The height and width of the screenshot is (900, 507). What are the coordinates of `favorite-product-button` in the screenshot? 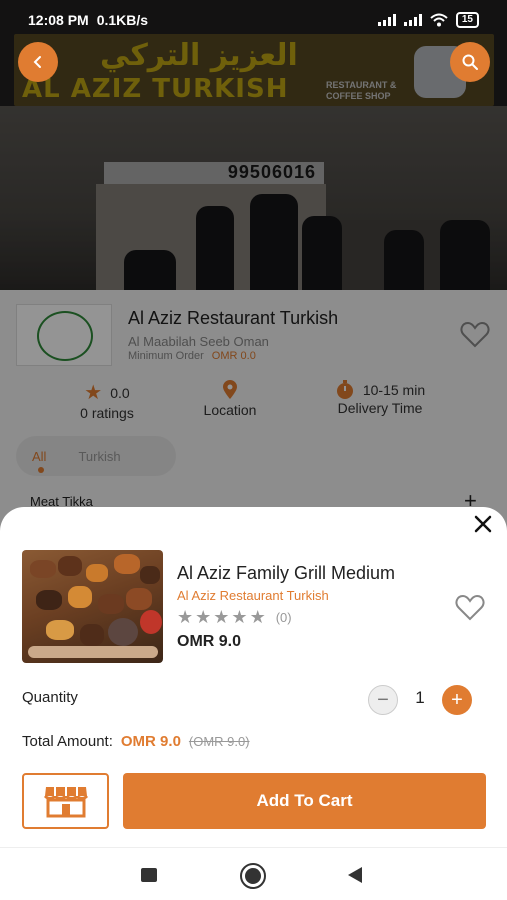 It's located at (470, 610).